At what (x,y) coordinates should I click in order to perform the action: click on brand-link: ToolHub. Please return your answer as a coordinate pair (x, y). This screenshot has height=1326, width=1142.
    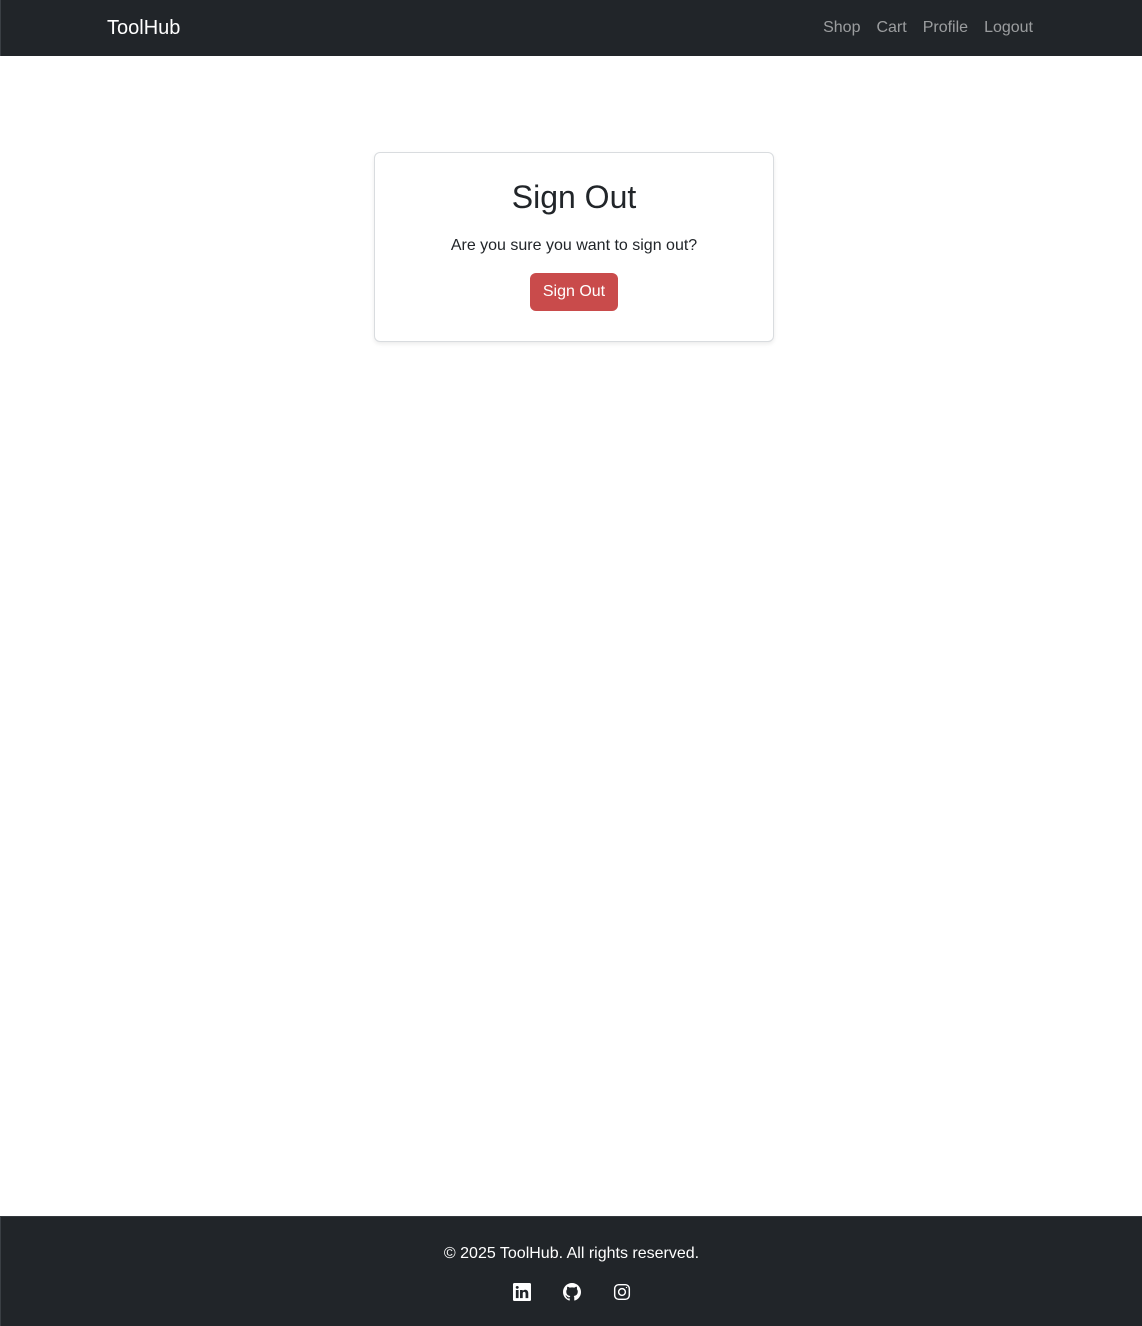
    Looking at the image, I should click on (143, 28).